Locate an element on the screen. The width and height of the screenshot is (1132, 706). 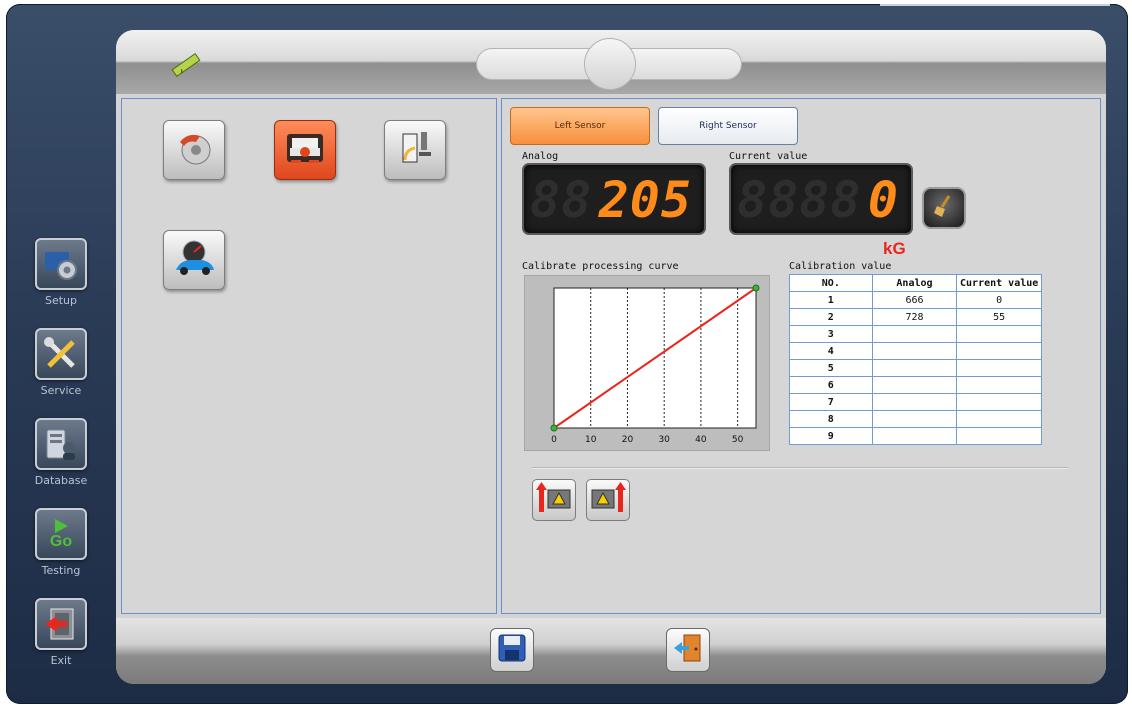
calibrate-right-button is located at coordinates (608, 500).